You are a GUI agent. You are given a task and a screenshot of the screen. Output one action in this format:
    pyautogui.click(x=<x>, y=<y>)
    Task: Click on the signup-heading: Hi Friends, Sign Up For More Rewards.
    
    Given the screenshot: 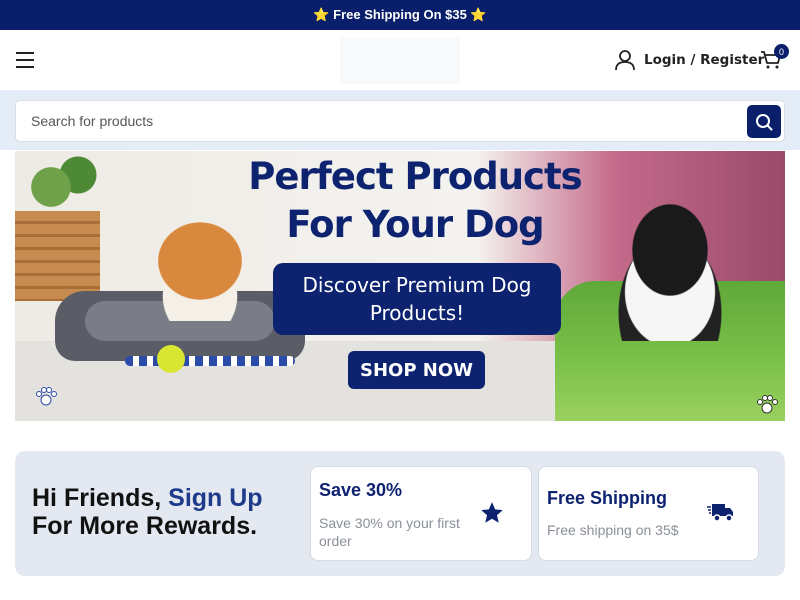 What is the action you would take?
    pyautogui.click(x=147, y=512)
    